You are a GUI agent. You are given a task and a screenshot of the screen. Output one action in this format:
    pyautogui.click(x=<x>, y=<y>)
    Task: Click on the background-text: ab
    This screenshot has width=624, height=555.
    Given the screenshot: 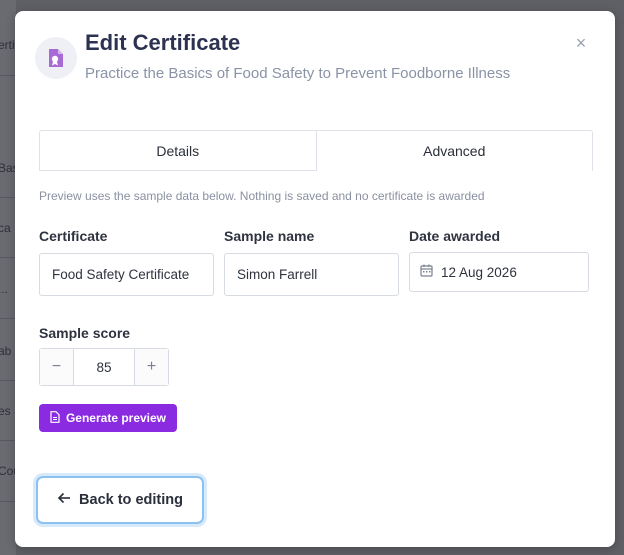 What is the action you would take?
    pyautogui.click(x=6, y=351)
    